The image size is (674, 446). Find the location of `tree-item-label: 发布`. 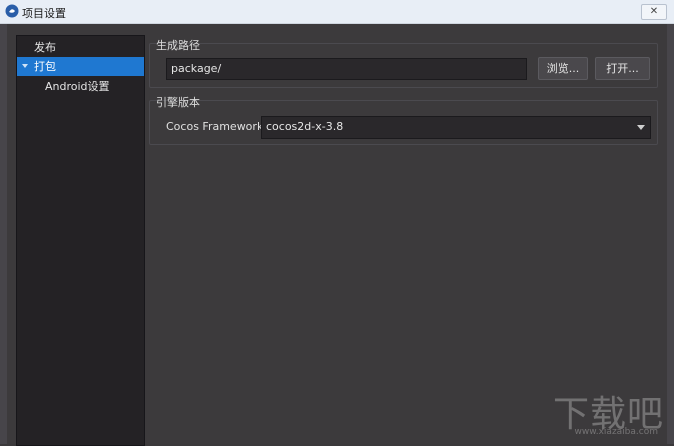

tree-item-label: 发布 is located at coordinates (45, 47).